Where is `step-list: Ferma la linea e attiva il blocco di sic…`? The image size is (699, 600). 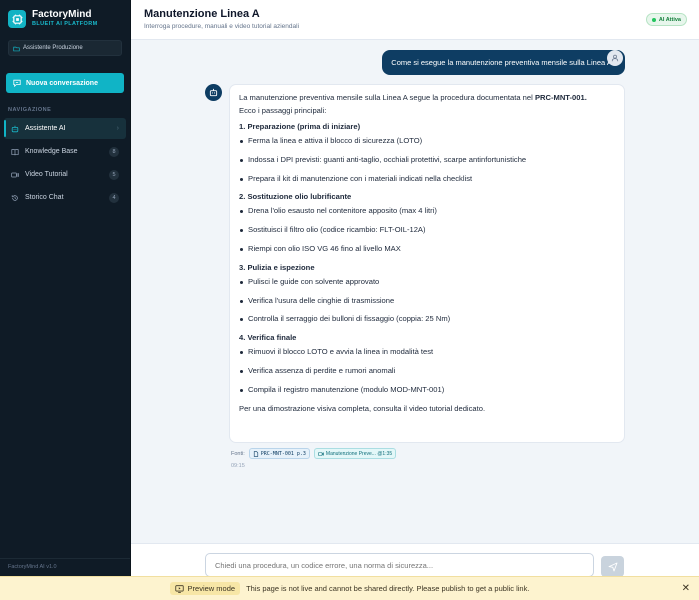 step-list: Ferma la linea e attiva il blocco di sic… is located at coordinates (427, 160).